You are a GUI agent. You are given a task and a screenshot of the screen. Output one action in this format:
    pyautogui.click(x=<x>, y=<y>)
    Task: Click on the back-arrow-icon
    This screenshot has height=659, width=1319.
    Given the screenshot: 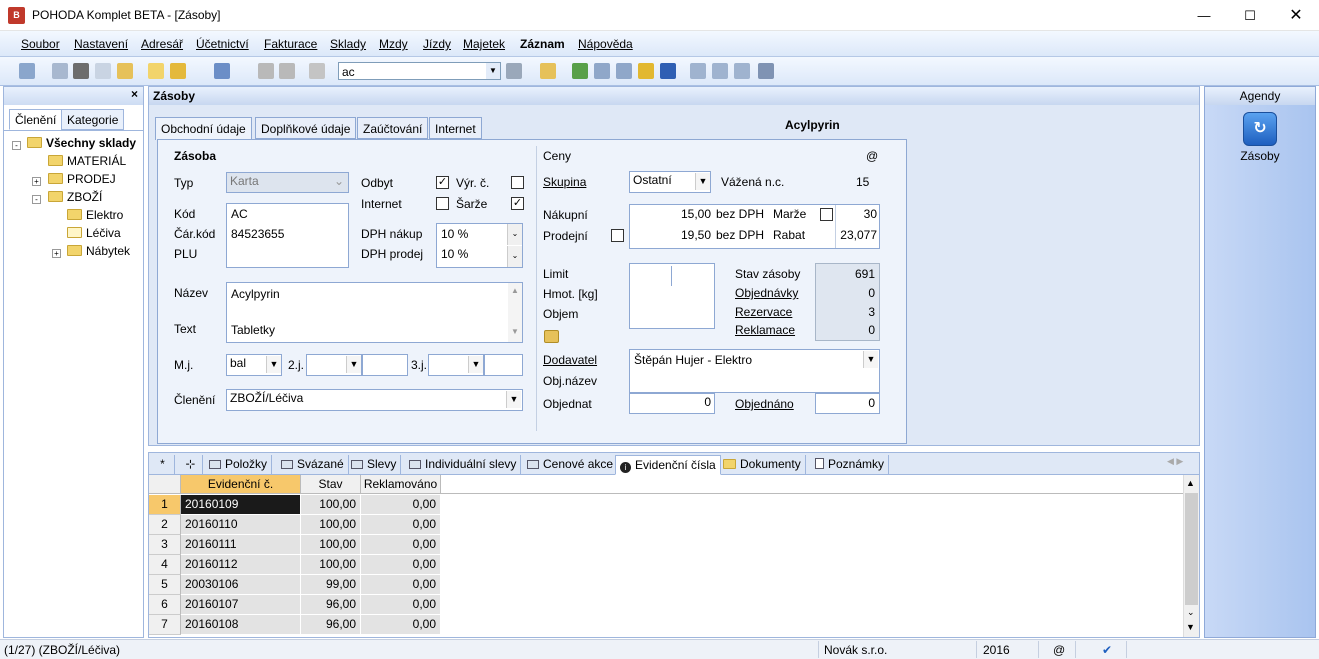 What is the action you would take?
    pyautogui.click(x=222, y=71)
    